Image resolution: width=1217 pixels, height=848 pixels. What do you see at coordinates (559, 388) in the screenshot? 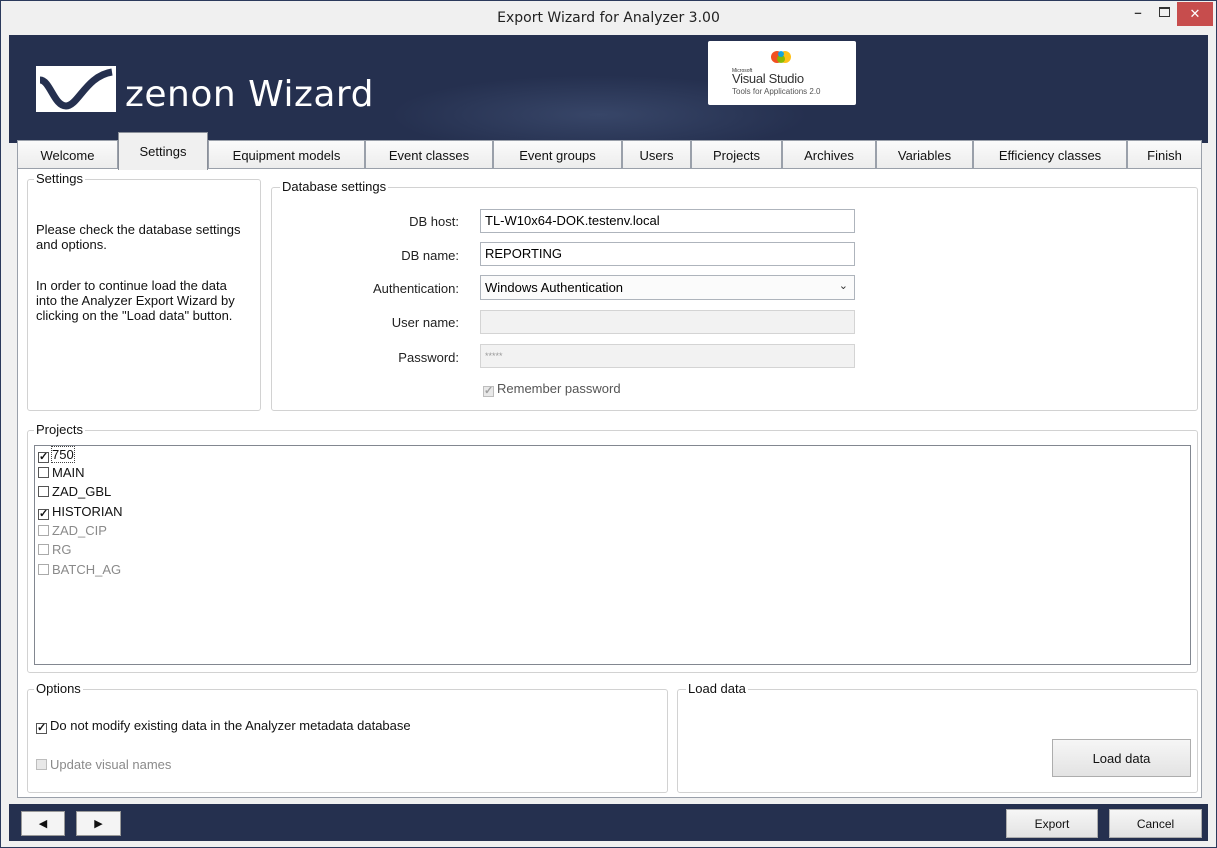
I see `remember-password-label: Remember password` at bounding box center [559, 388].